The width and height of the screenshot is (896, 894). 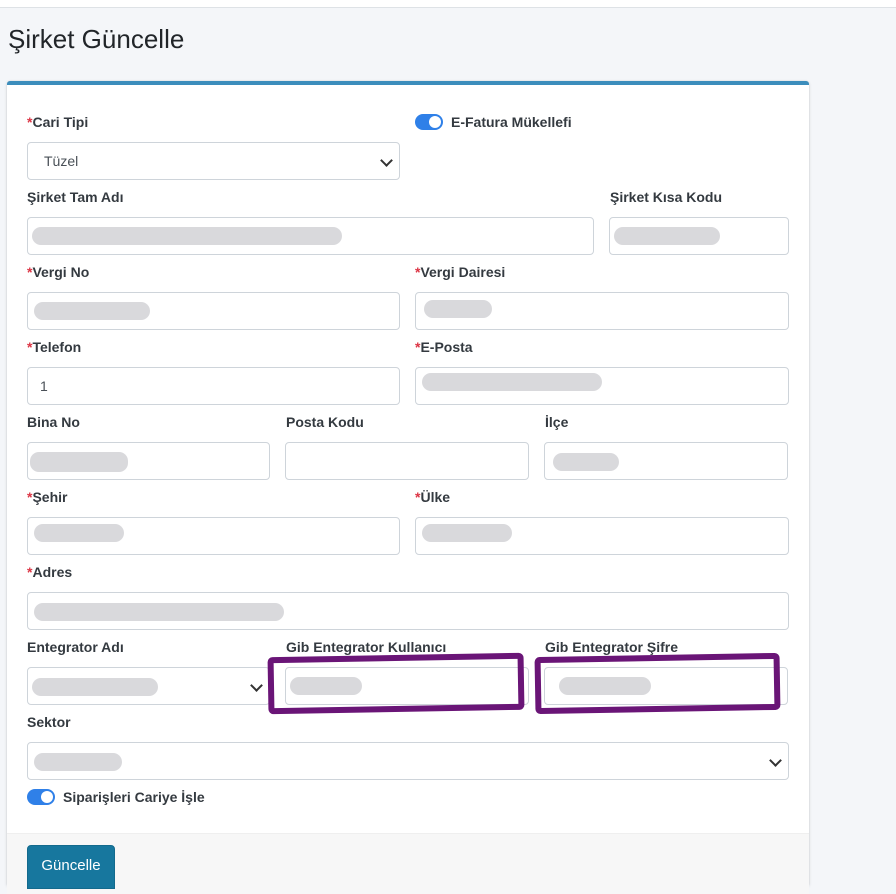 What do you see at coordinates (213, 386) in the screenshot?
I see `telefon-input: 1` at bounding box center [213, 386].